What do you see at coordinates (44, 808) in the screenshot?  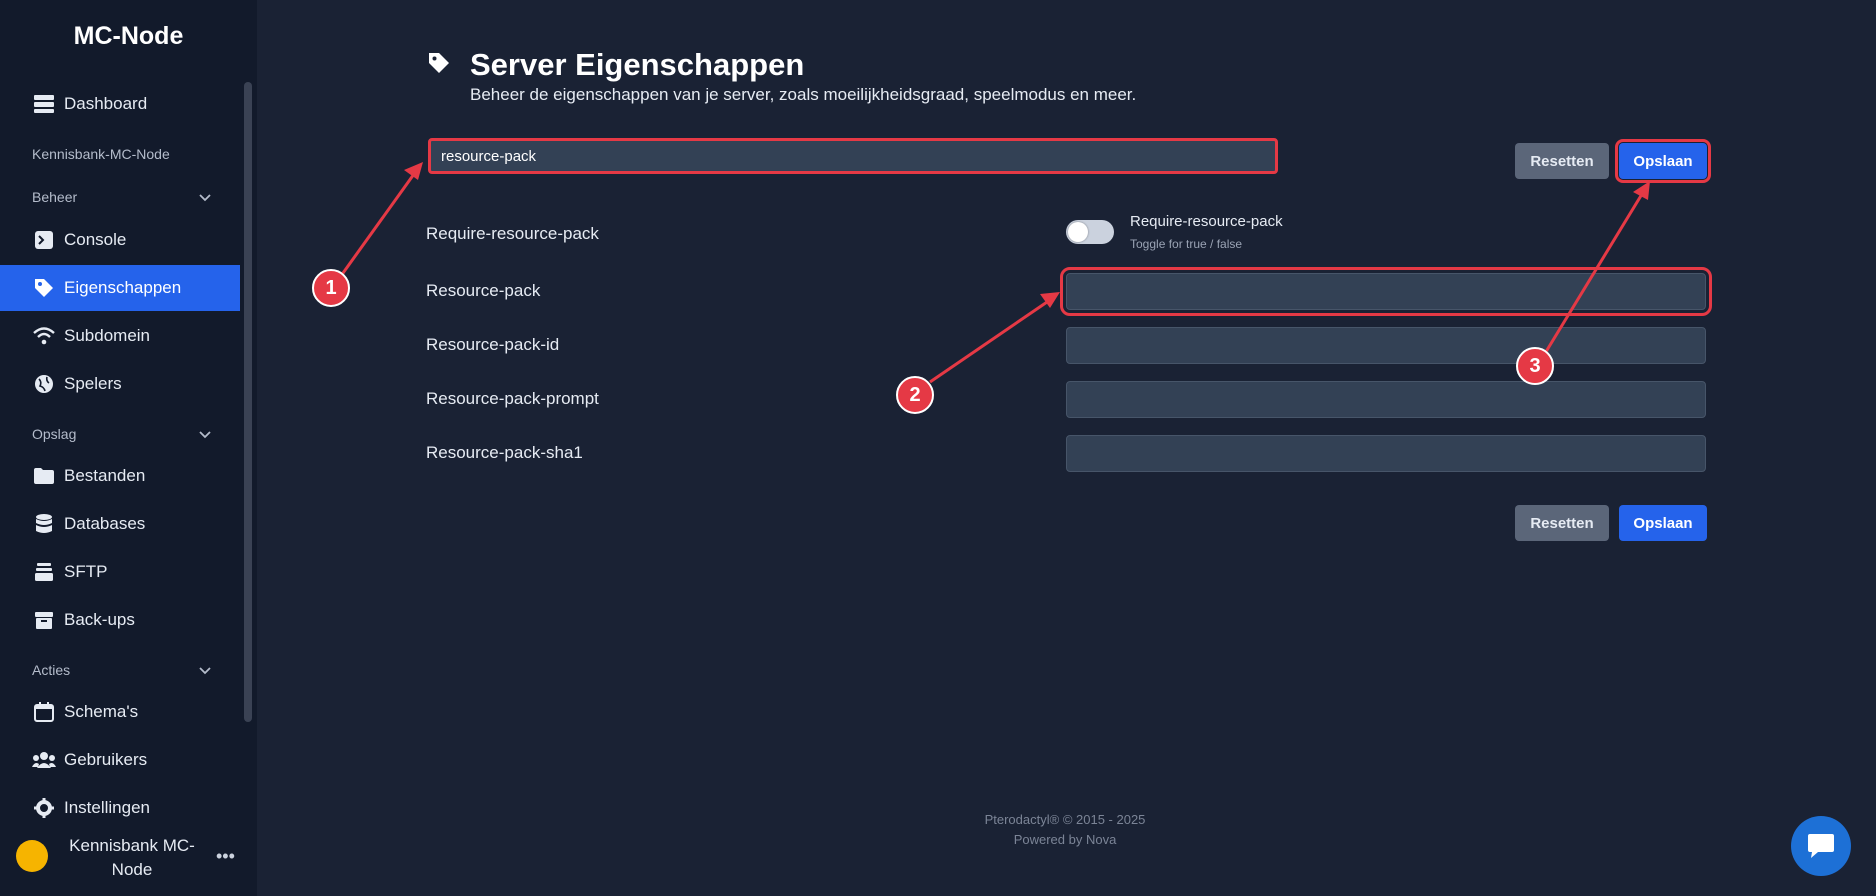 I see `gear-icon` at bounding box center [44, 808].